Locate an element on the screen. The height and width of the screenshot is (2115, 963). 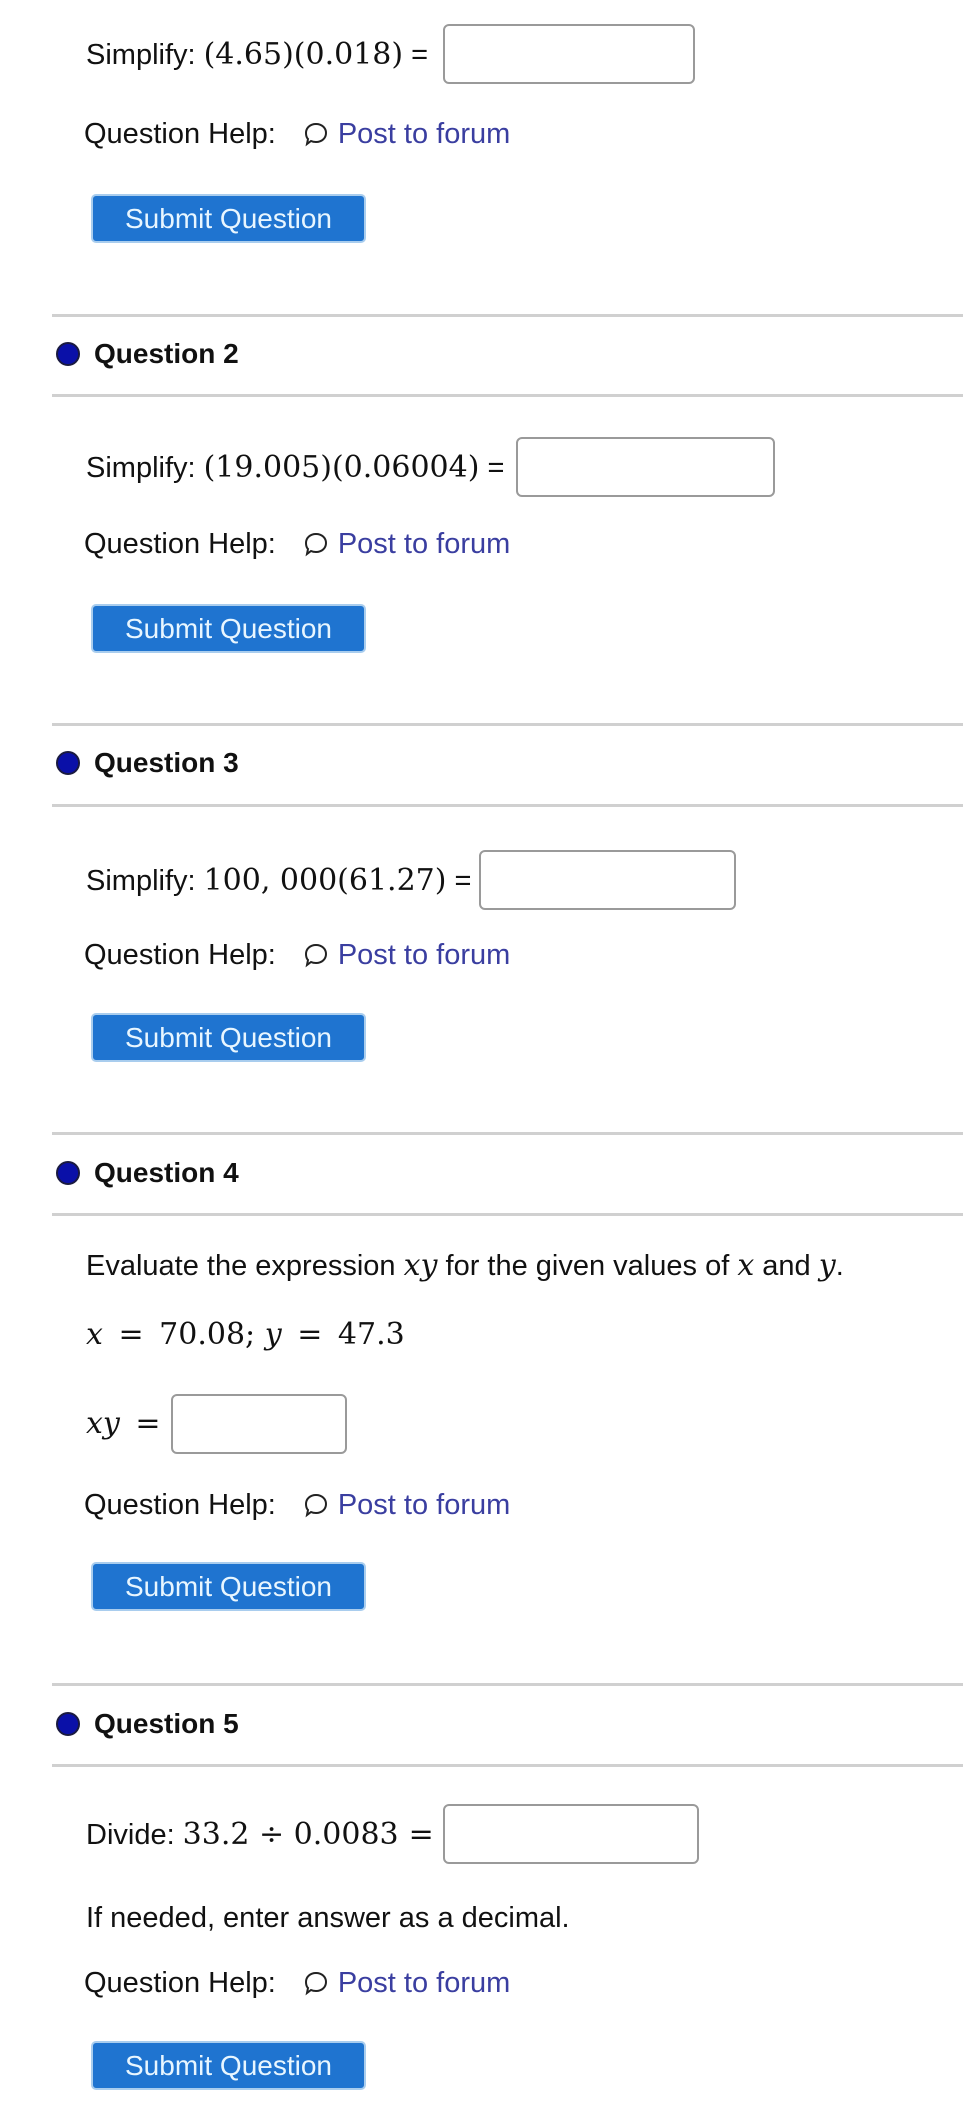
value-text: 47.3 is located at coordinates (371, 1334).